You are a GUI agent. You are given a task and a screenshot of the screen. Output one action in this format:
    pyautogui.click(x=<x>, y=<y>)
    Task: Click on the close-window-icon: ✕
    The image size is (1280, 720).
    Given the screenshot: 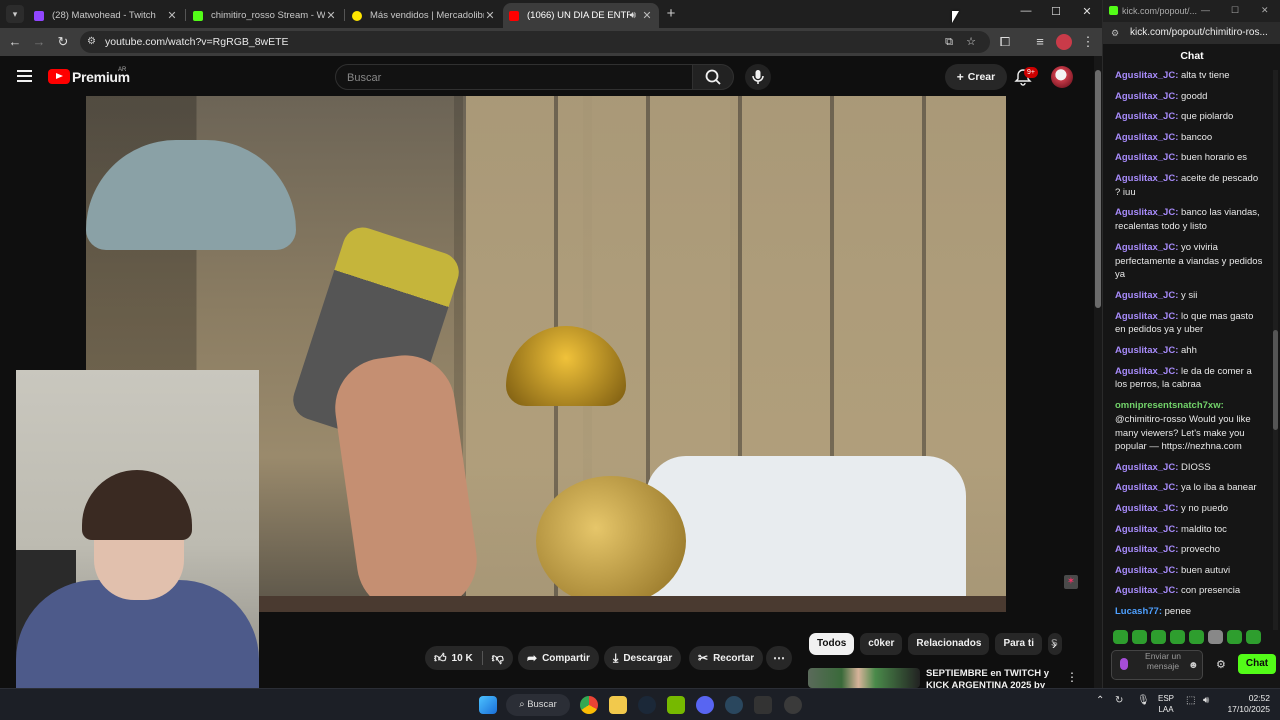 What is the action you would take?
    pyautogui.click(x=1087, y=11)
    